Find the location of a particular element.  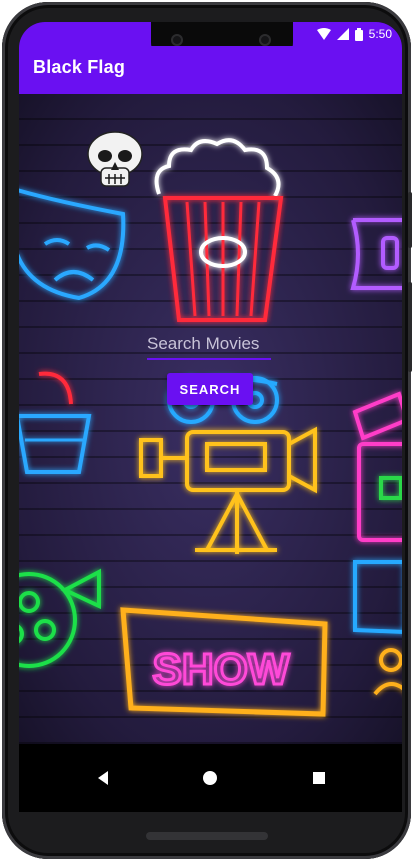

clapperboard-icon is located at coordinates (377, 466).